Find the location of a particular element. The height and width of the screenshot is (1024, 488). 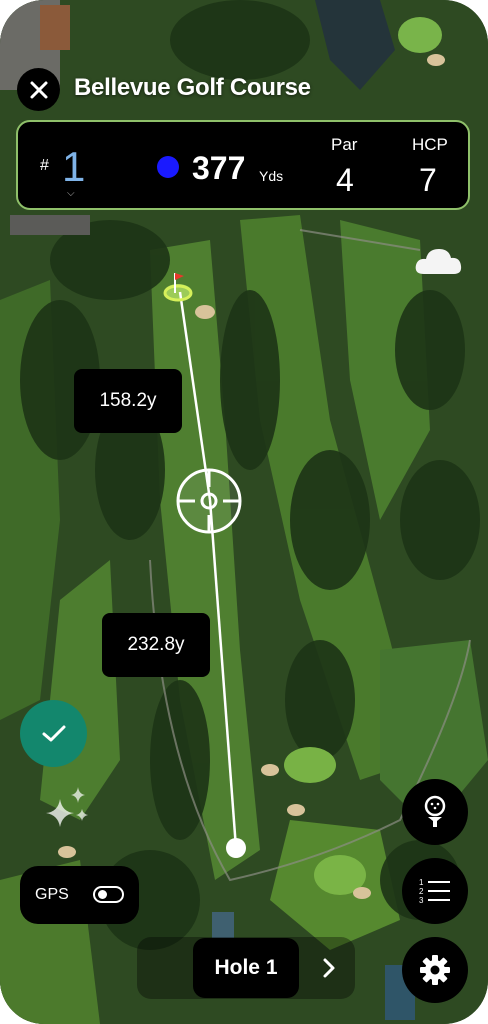

numbered-list-icon: 1 2 3 is located at coordinates (434, 891).